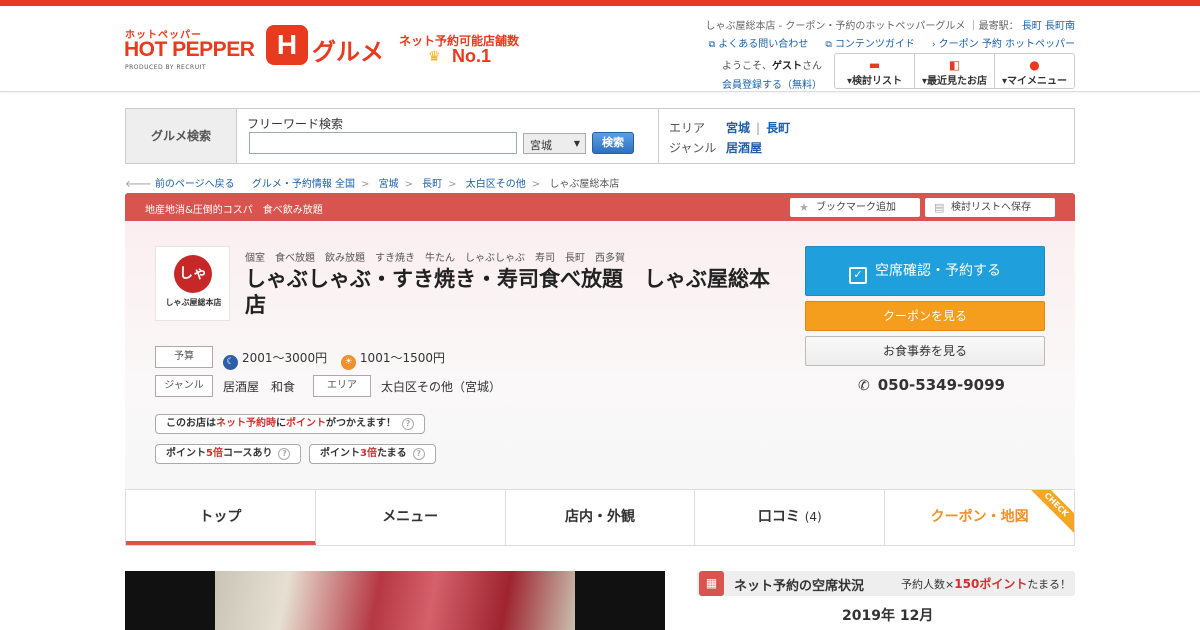 The image size is (1200, 630). What do you see at coordinates (862, 26) in the screenshot?
I see `header-crumb-text: しゃぶ屋総本店 - クーポン・予約のホットペッパーグルメ ｜最寄駅：` at bounding box center [862, 26].